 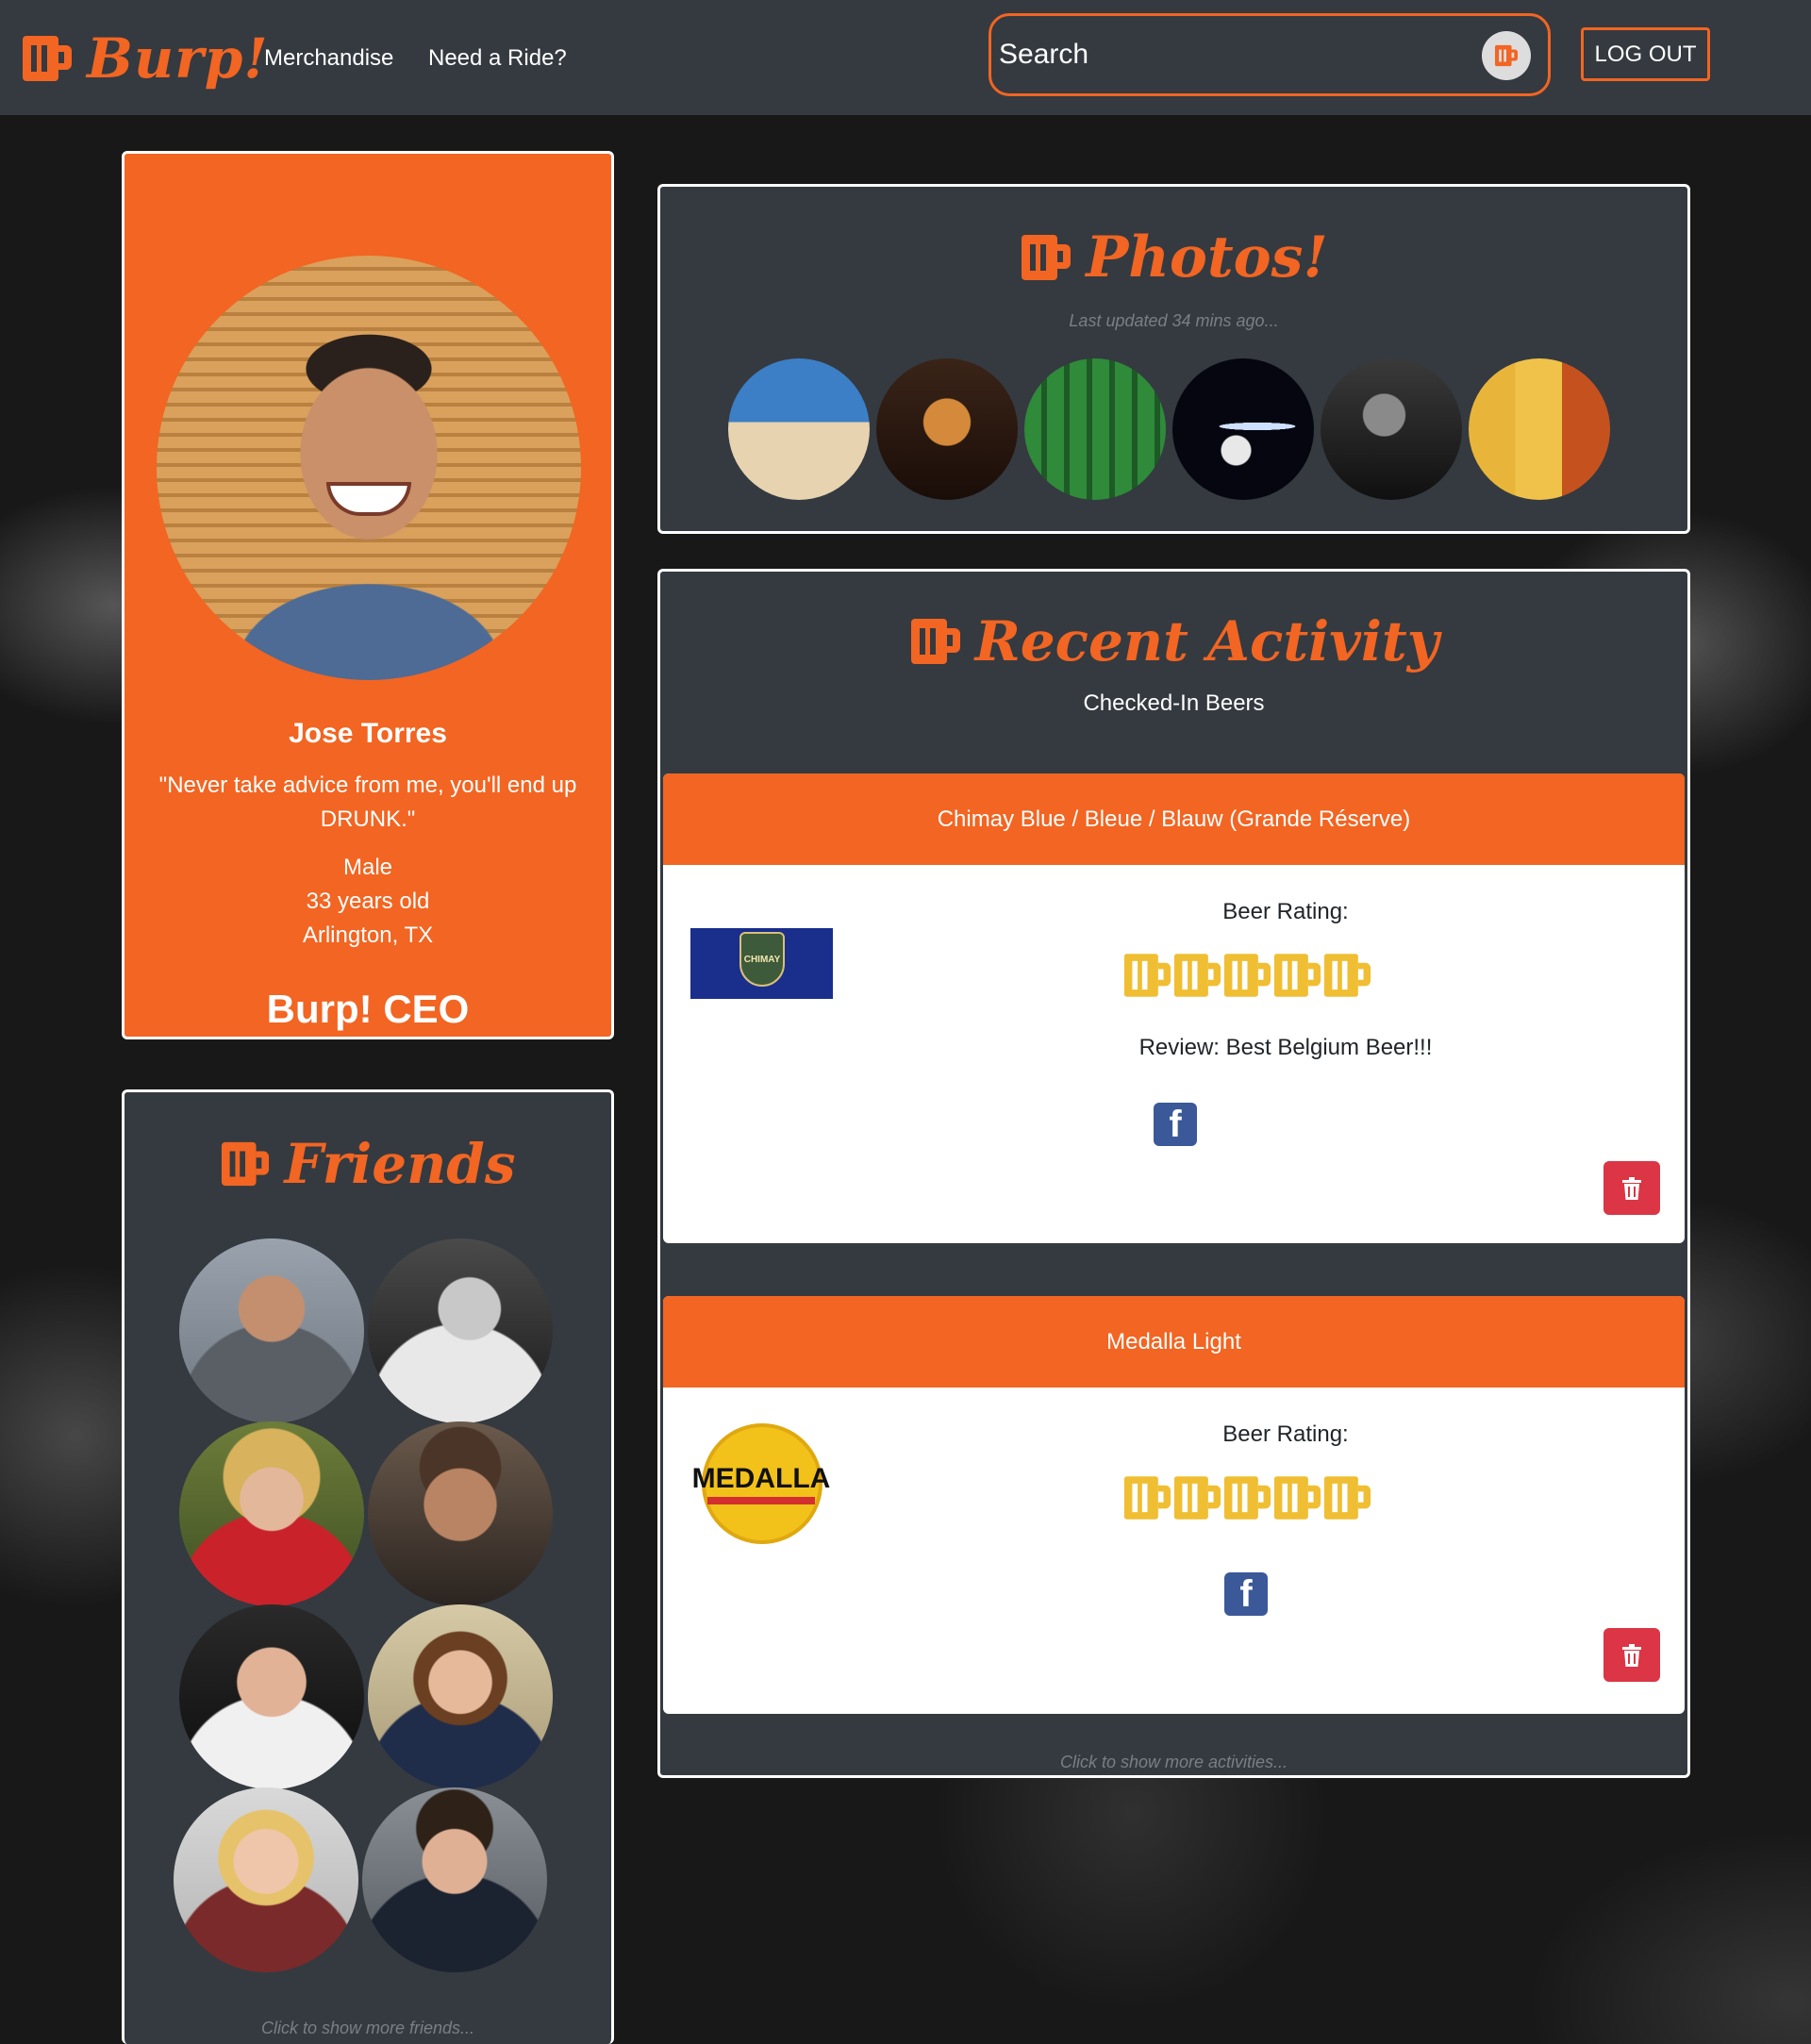 I want to click on logout-button: LOG OUT, so click(x=1645, y=54).